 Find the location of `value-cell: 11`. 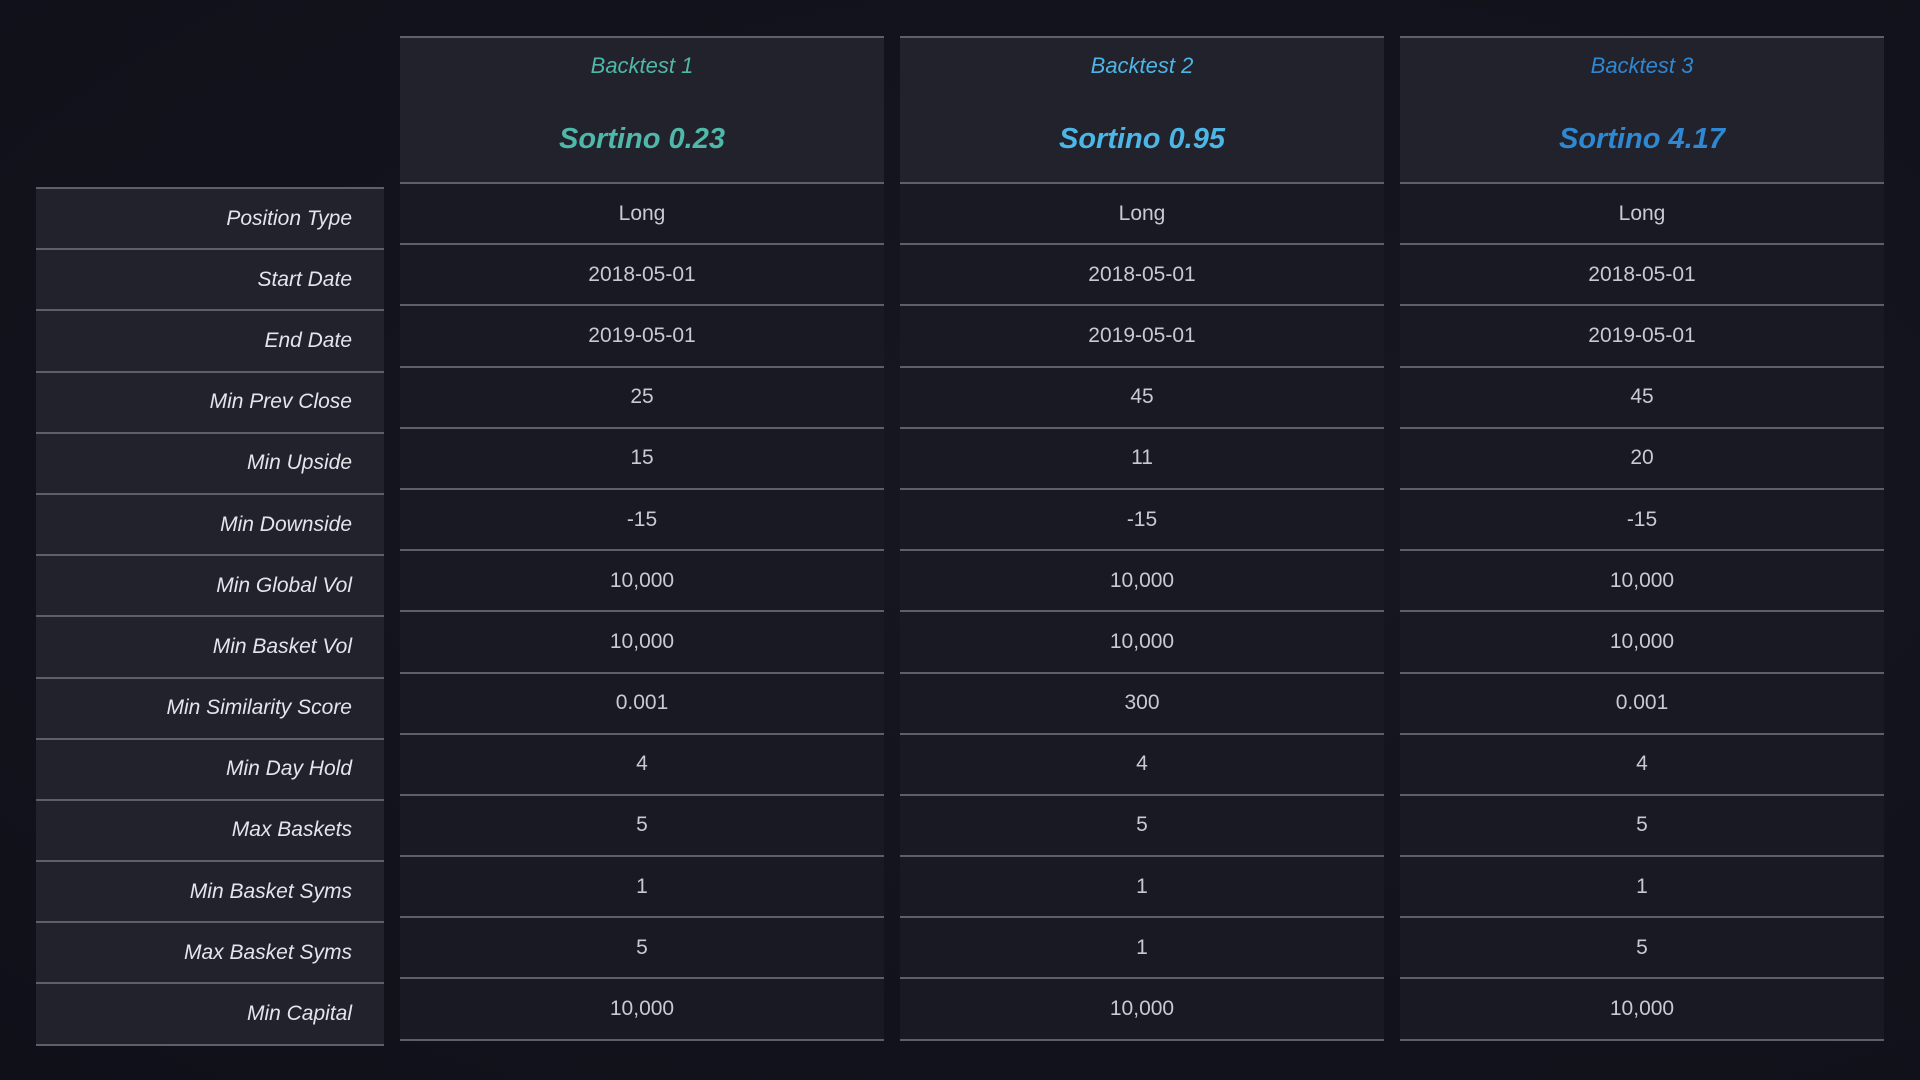

value-cell: 11 is located at coordinates (1142, 459).